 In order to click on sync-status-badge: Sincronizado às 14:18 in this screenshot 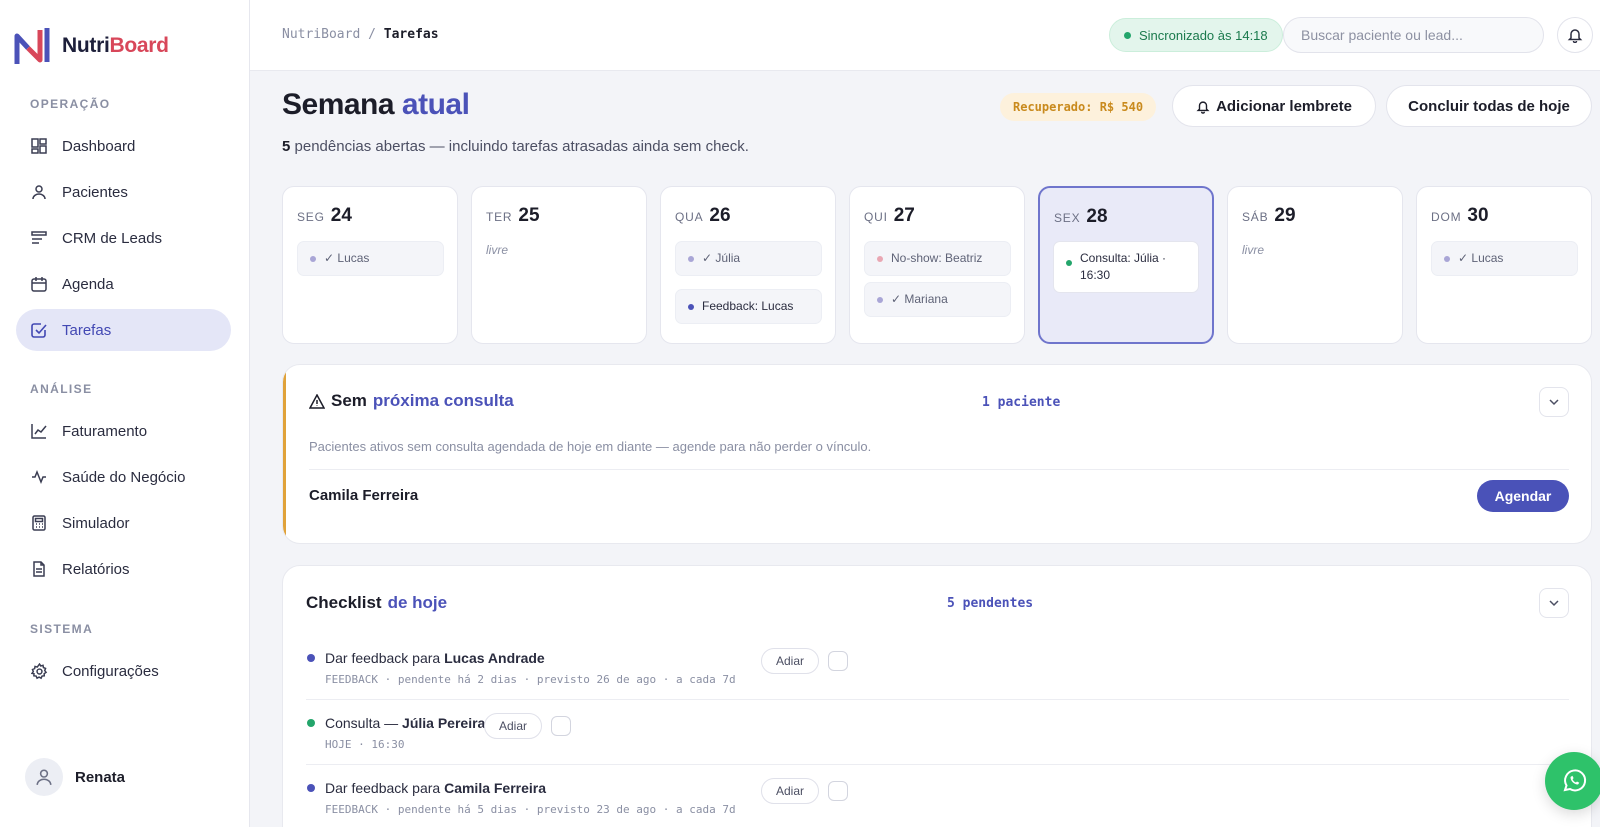, I will do `click(1196, 35)`.